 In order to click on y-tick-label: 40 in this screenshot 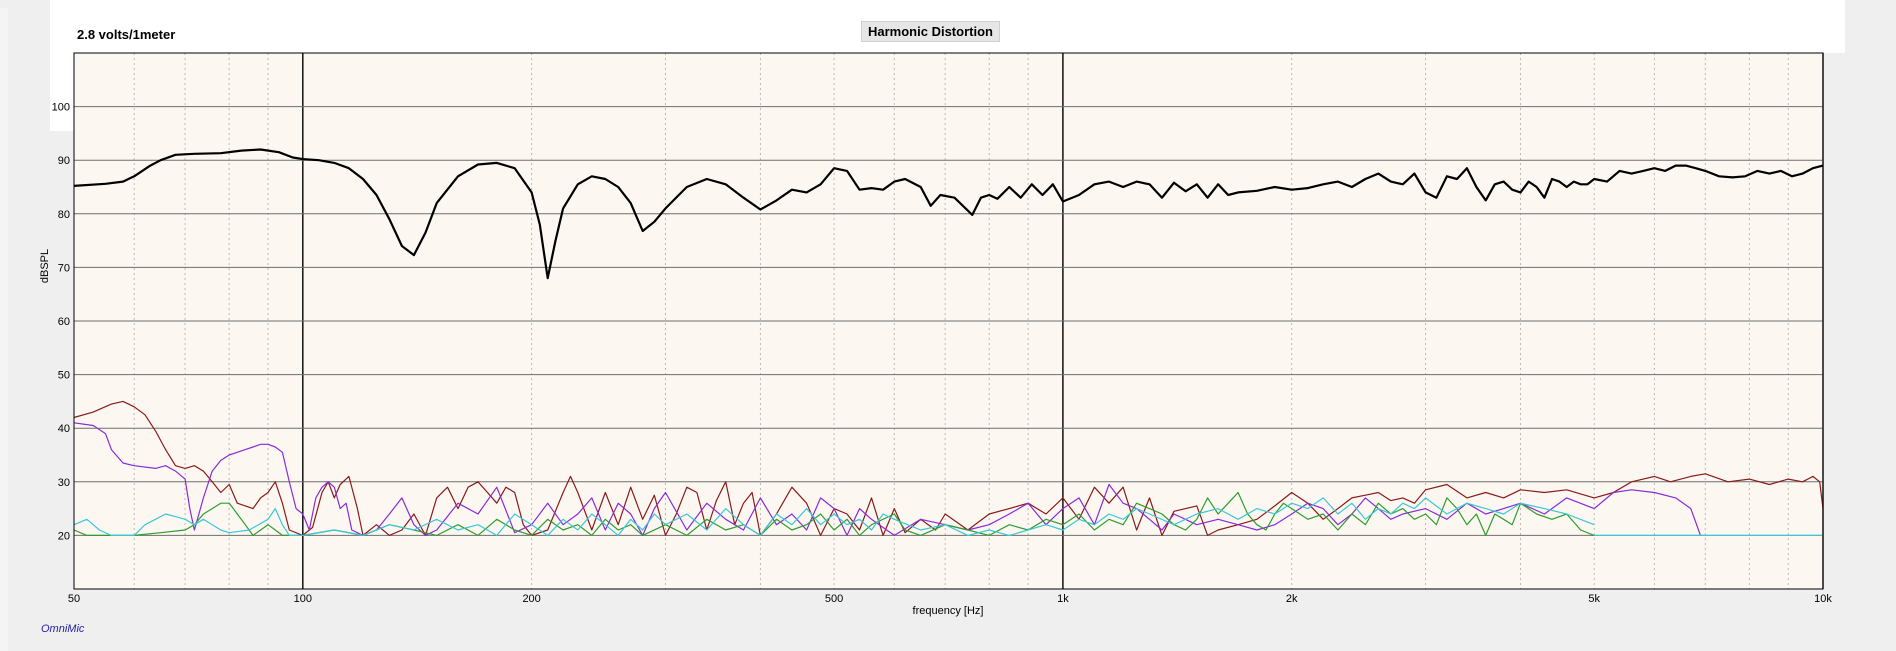, I will do `click(64, 429)`.